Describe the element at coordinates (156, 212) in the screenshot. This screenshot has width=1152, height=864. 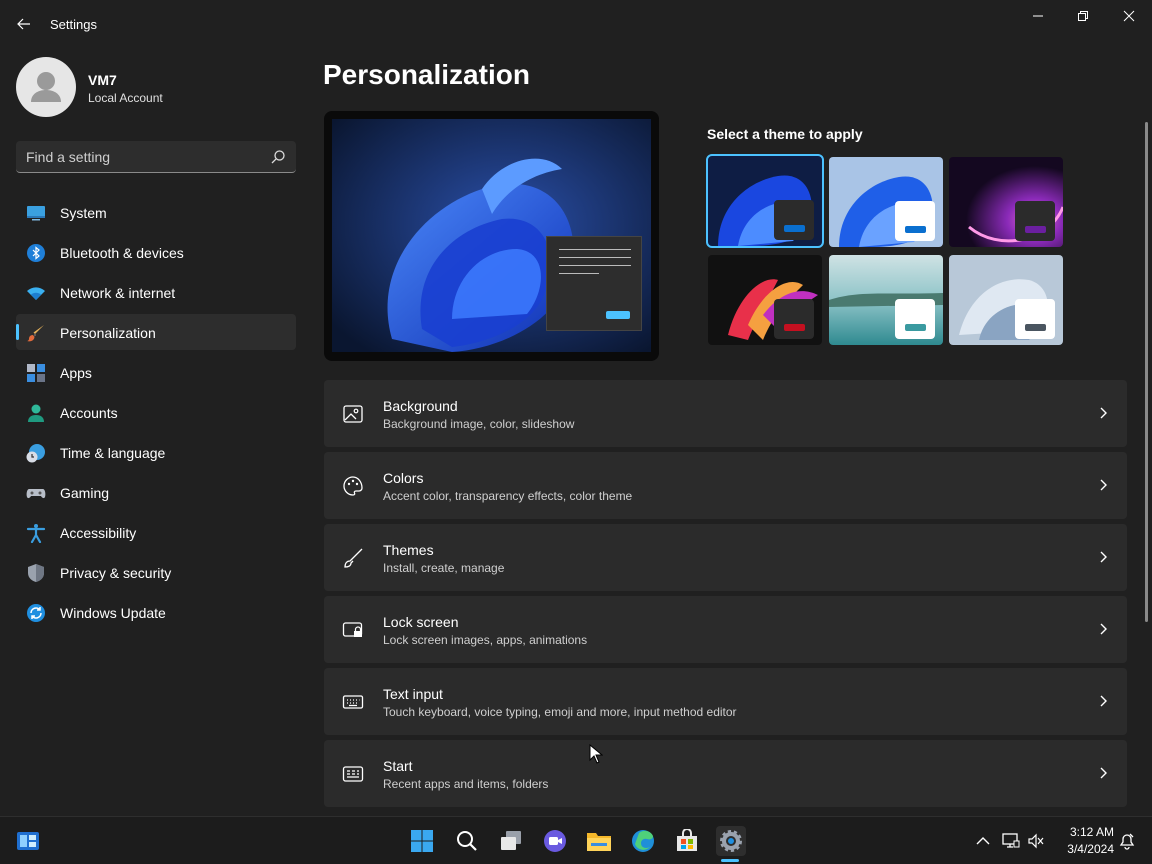
I see `sidebar-item-system: System` at that location.